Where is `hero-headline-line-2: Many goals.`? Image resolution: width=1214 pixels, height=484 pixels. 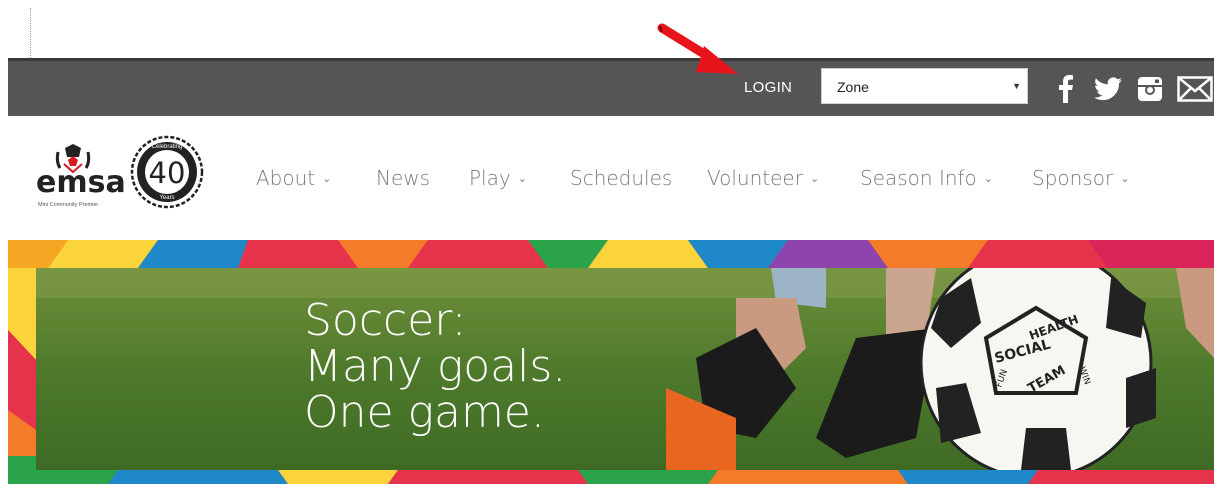
hero-headline-line-2: Many goals. is located at coordinates (435, 366).